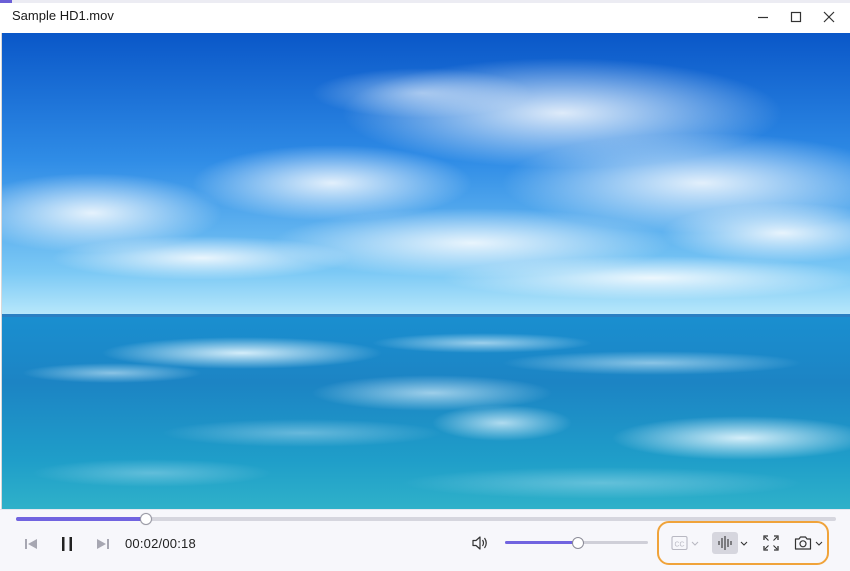 The width and height of the screenshot is (850, 571). What do you see at coordinates (81, 519) in the screenshot?
I see `seek-progress` at bounding box center [81, 519].